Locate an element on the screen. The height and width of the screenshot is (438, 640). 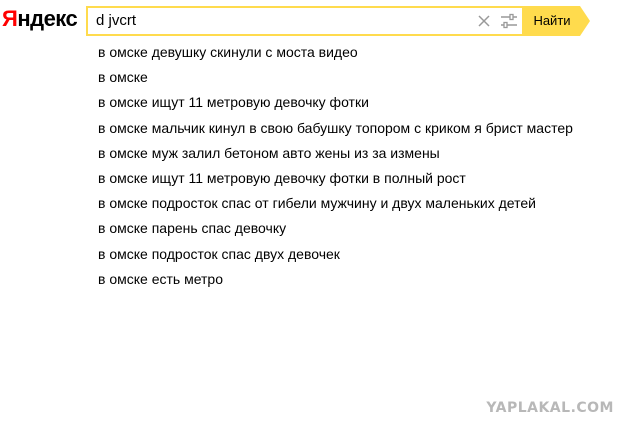
yandex-logo: Яндекс is located at coordinates (40, 19).